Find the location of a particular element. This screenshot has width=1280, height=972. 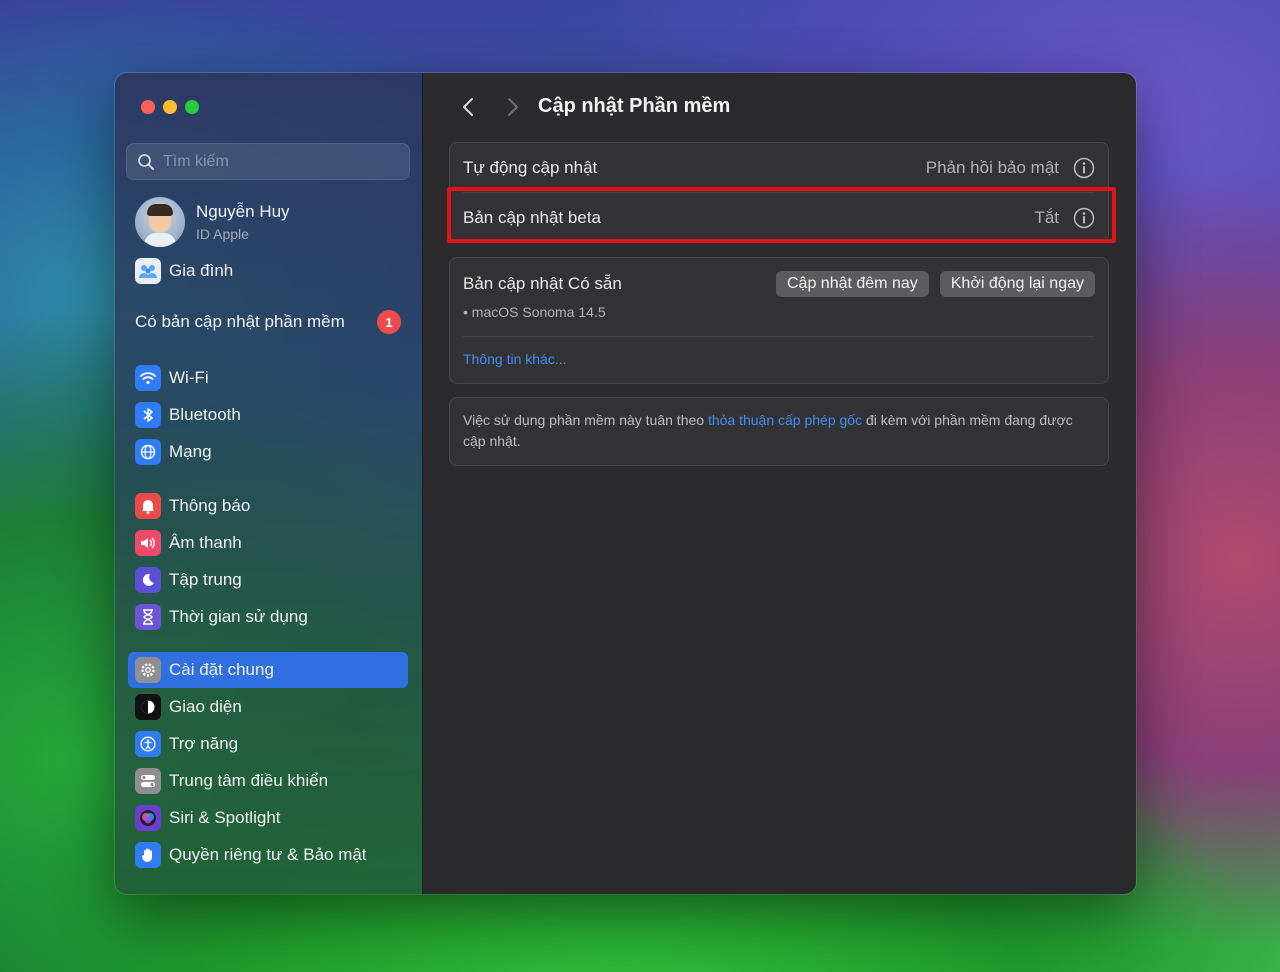

back-button is located at coordinates (468, 107).